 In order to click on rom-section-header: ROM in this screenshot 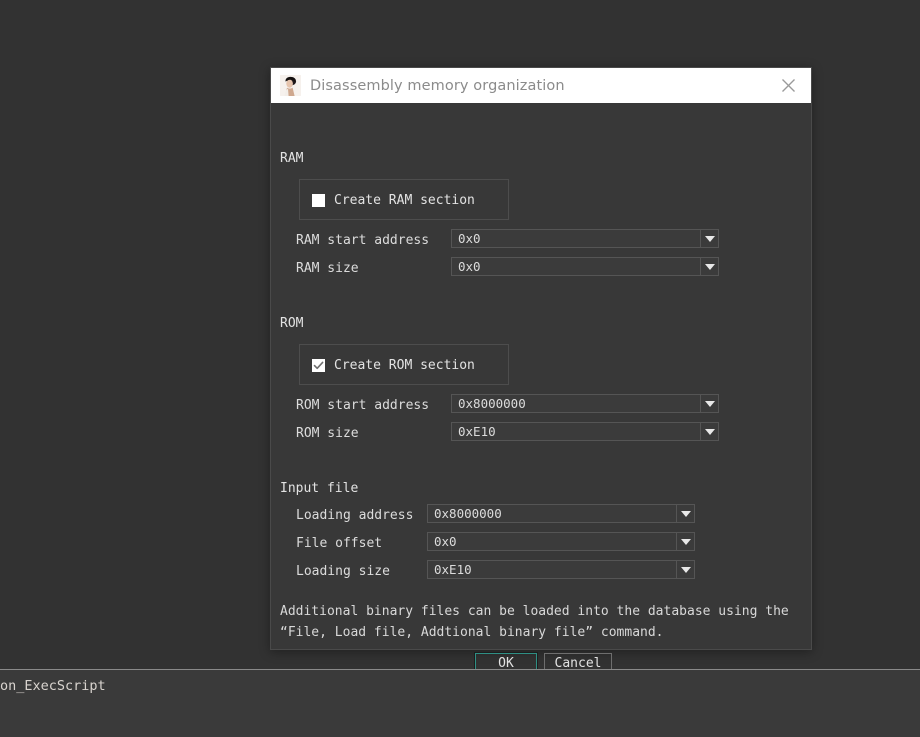, I will do `click(292, 323)`.